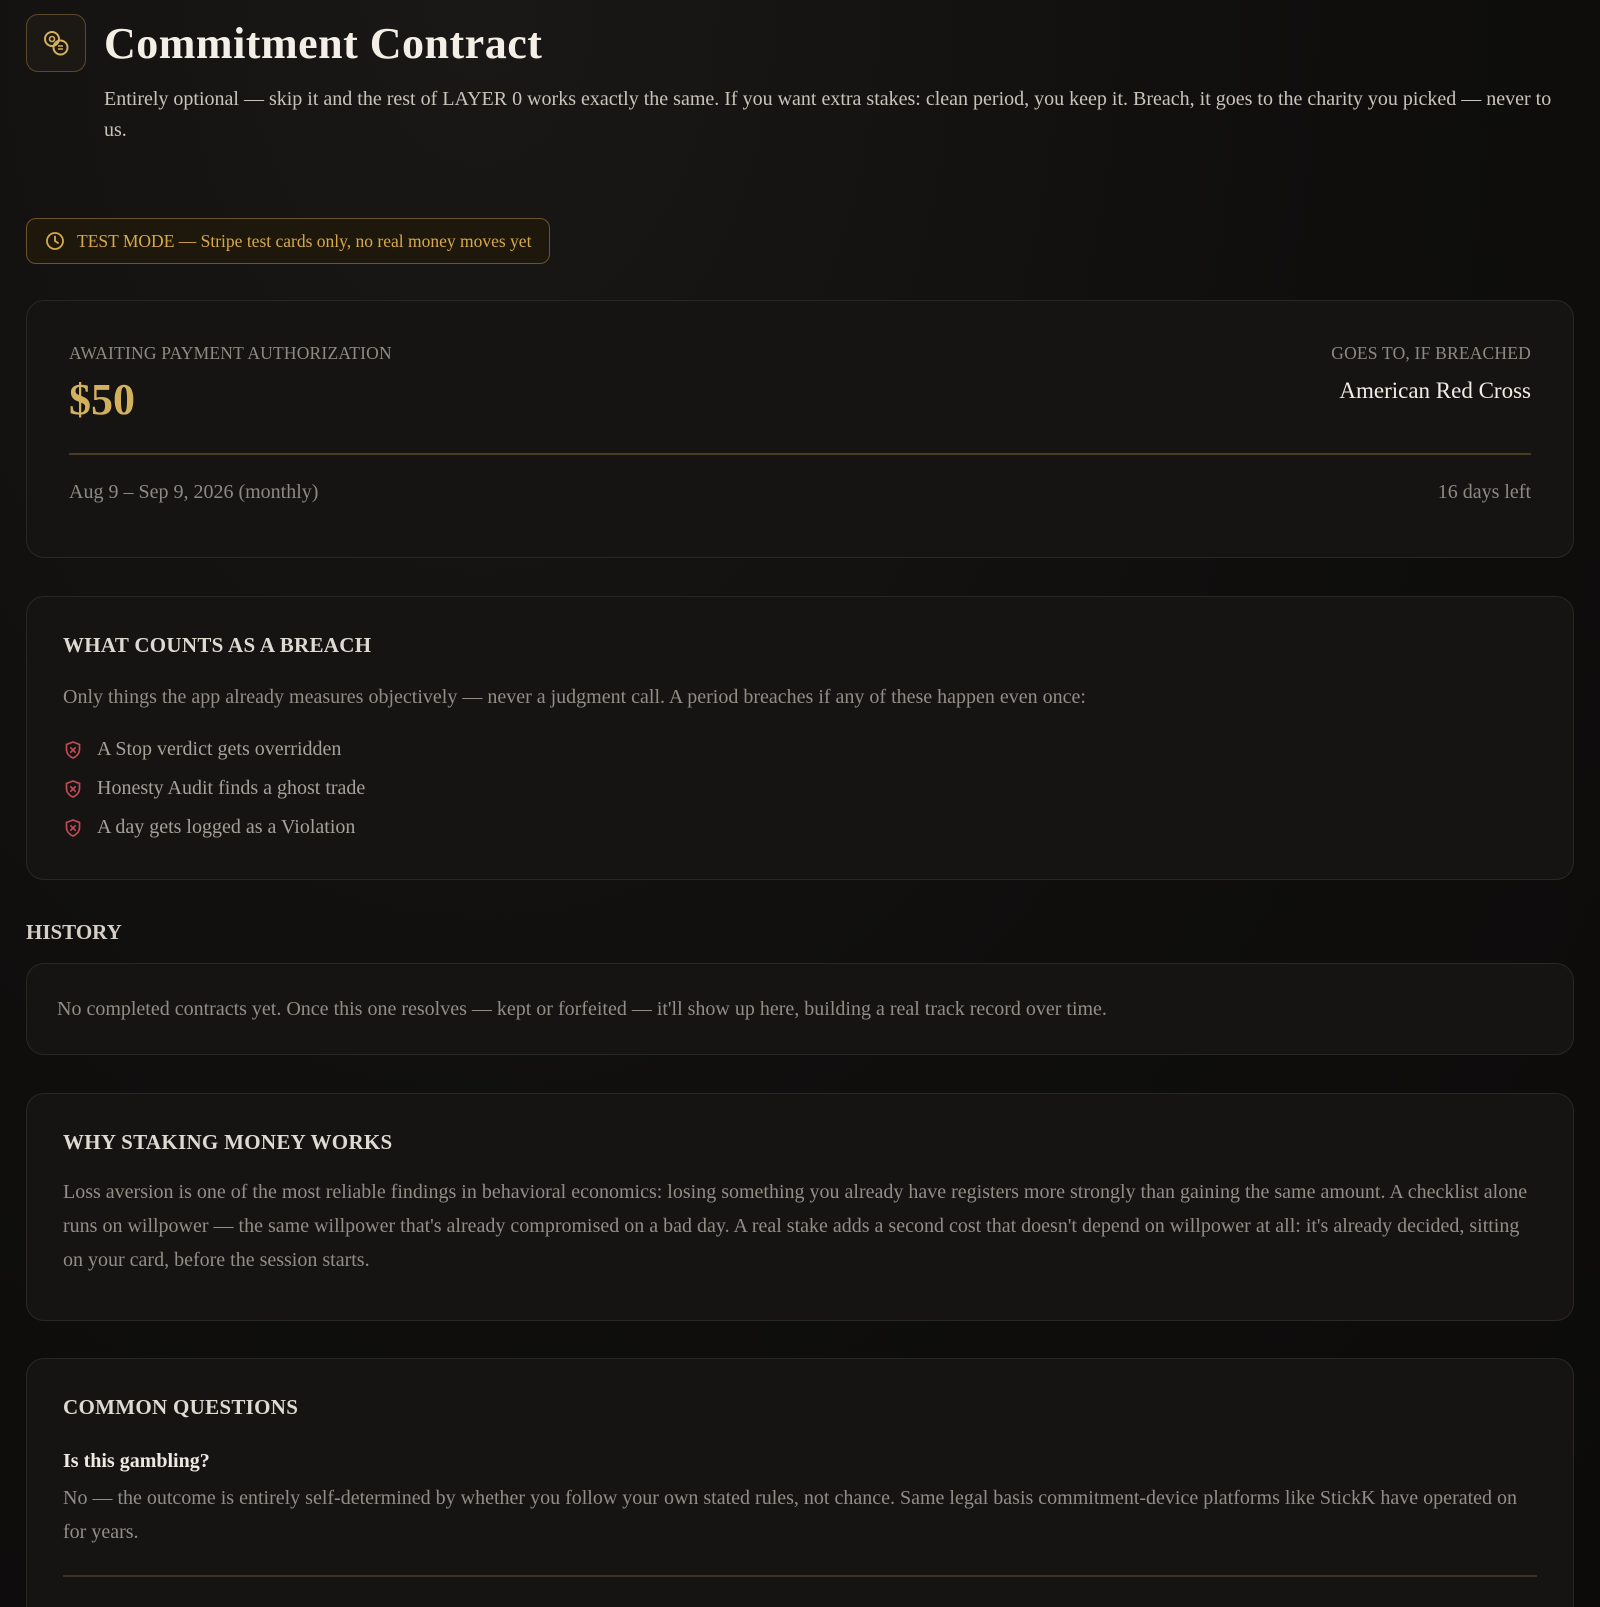  I want to click on list-item: Honesty Audit finds a ghost trade, so click(800, 788).